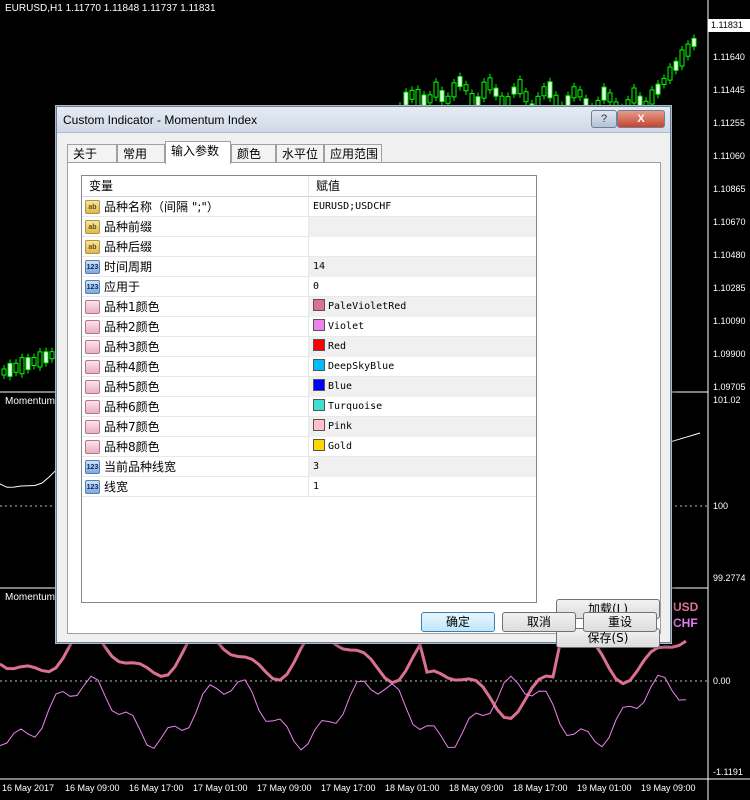 The width and height of the screenshot is (750, 800). Describe the element at coordinates (422, 307) in the screenshot. I see `param-value-cell: PaleVioletRed` at that location.